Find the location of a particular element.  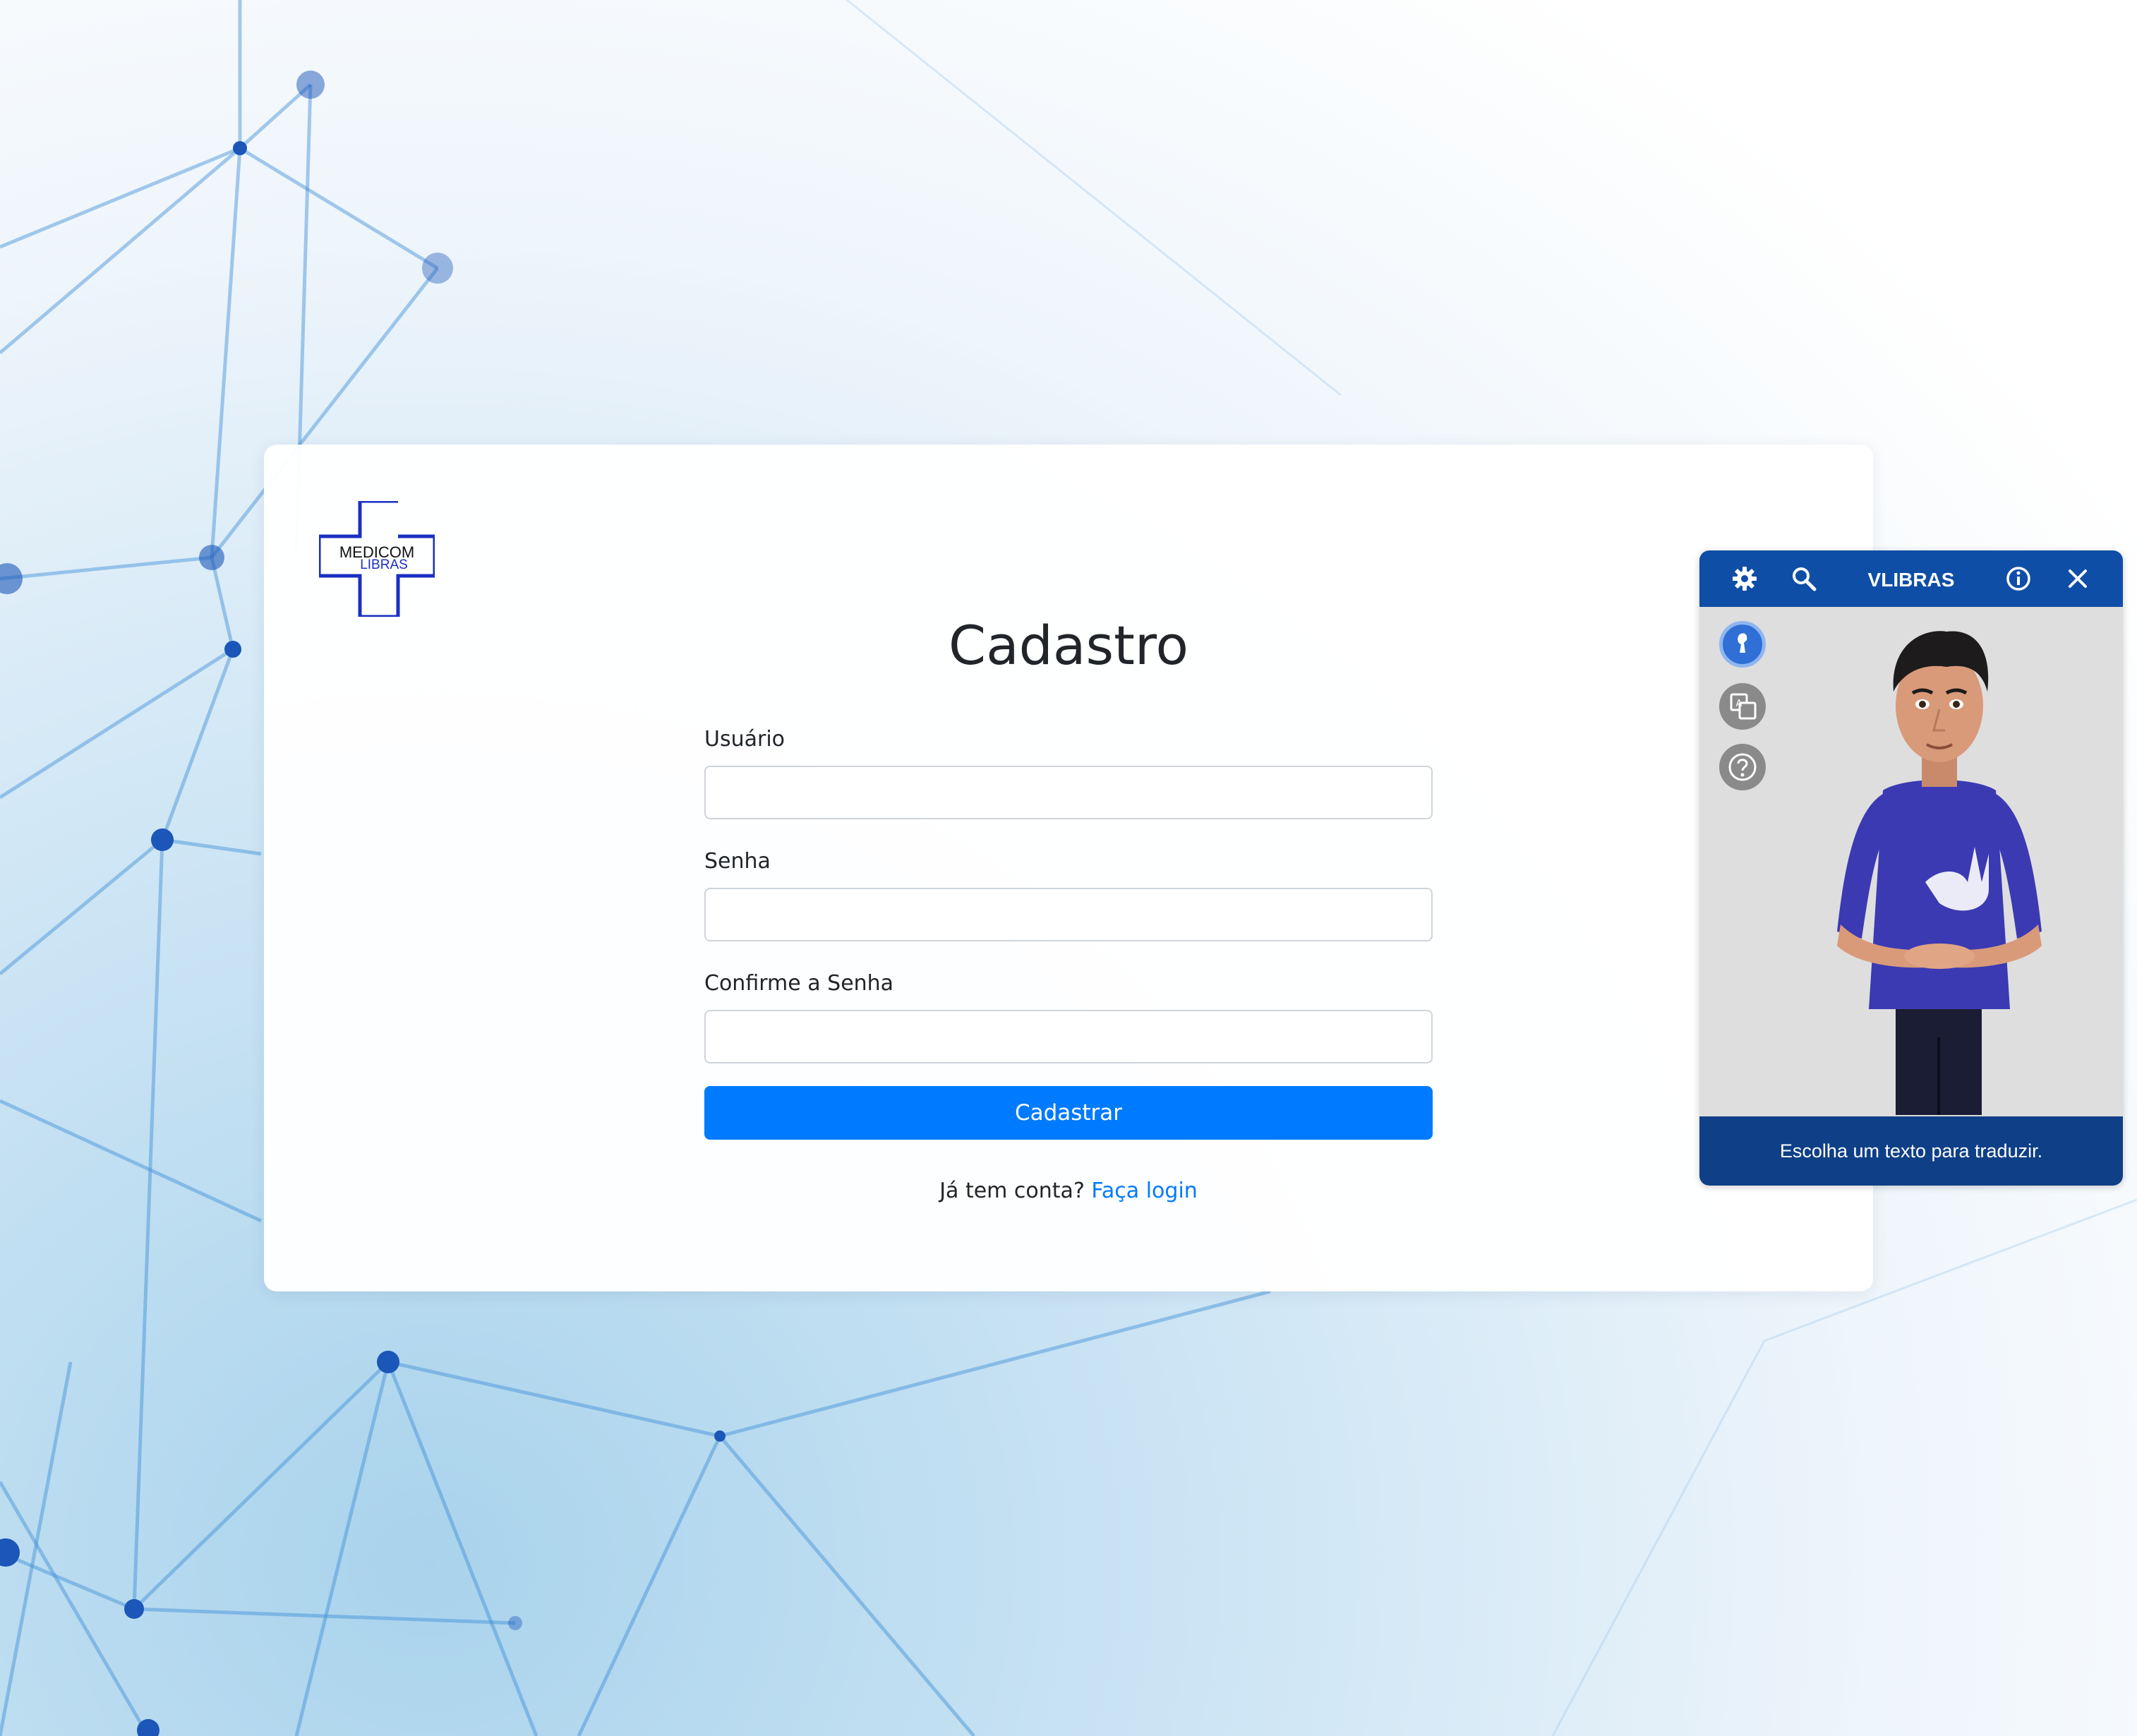

medicom-libras-logo: MEDICOM LIBRAS is located at coordinates (377, 559).